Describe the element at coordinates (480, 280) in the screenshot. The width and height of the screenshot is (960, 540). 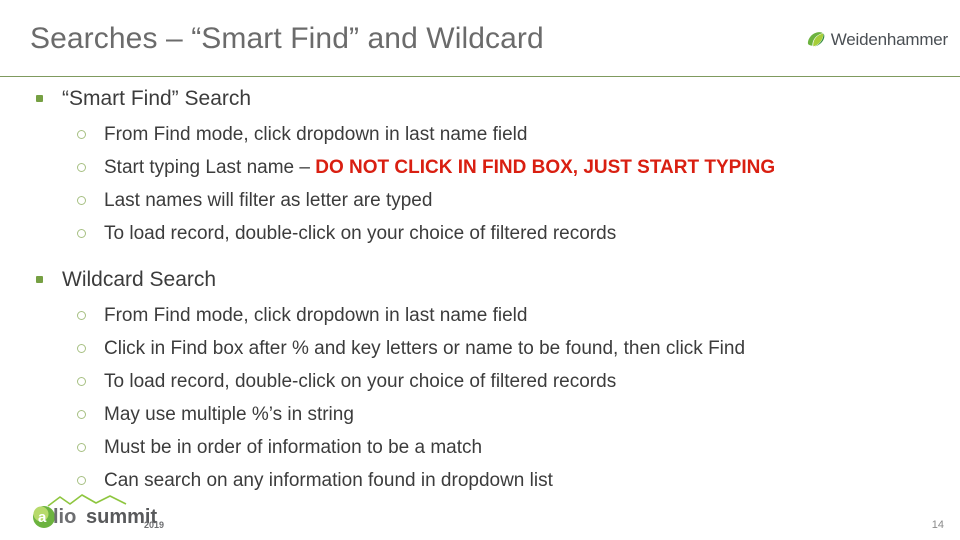
I see `bullet-wildcard-search: Wildcard Search` at that location.